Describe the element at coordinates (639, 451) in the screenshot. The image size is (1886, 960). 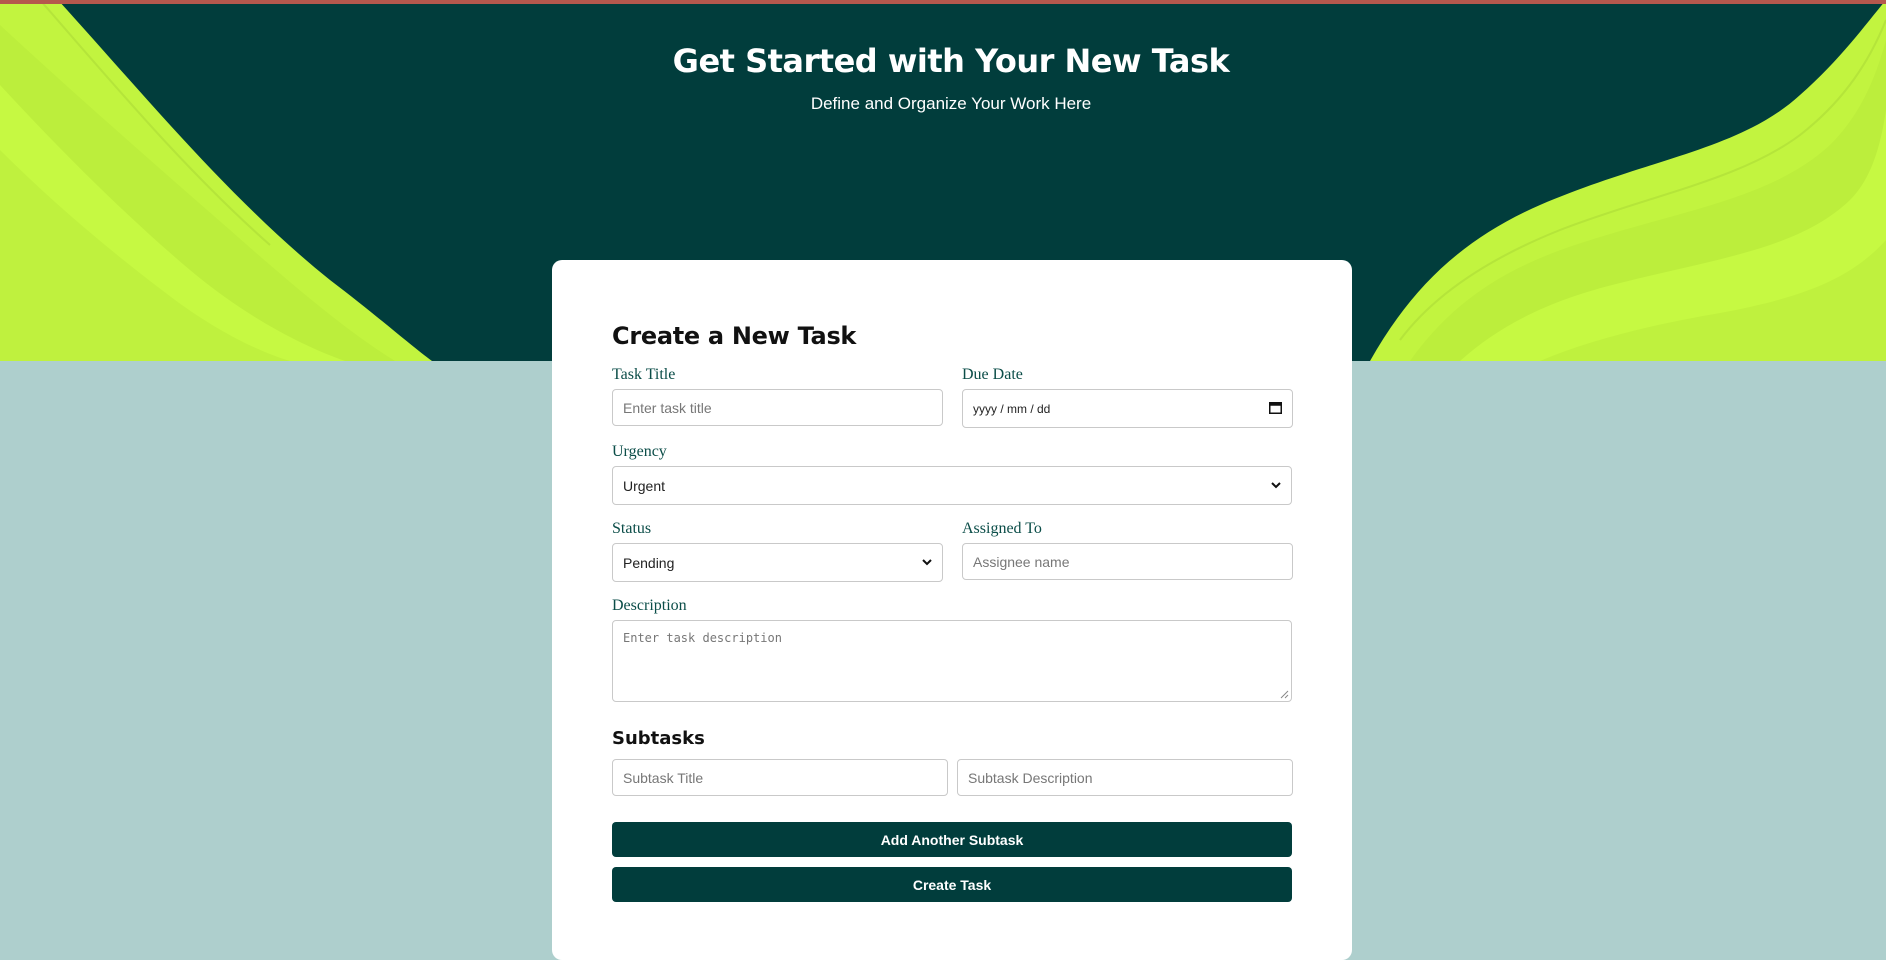
I see `urgency-label: Urgency` at that location.